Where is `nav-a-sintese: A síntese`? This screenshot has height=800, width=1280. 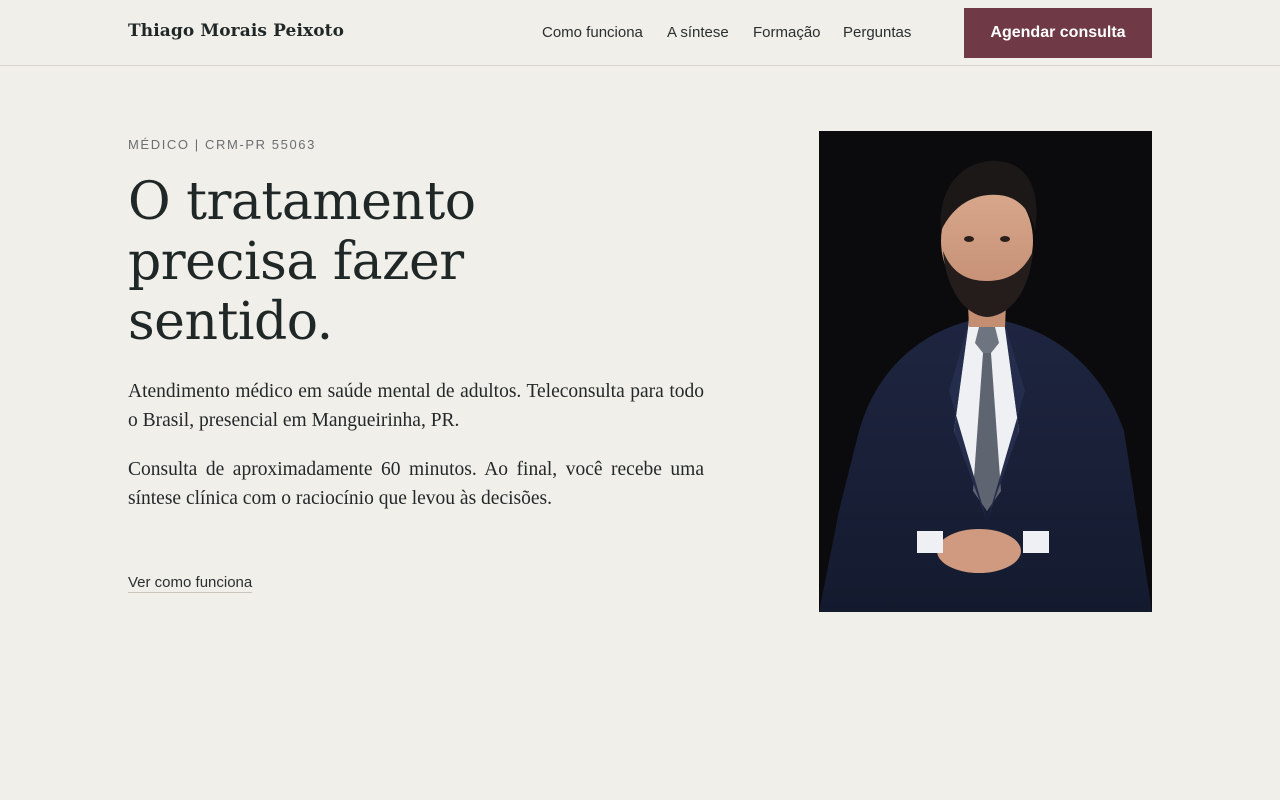
nav-a-sintese: A síntese is located at coordinates (698, 32).